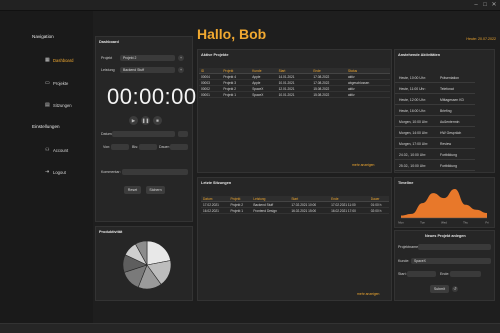 The image size is (500, 333). What do you see at coordinates (147, 70) in the screenshot?
I see `activity-select: Backend Stuff` at bounding box center [147, 70].